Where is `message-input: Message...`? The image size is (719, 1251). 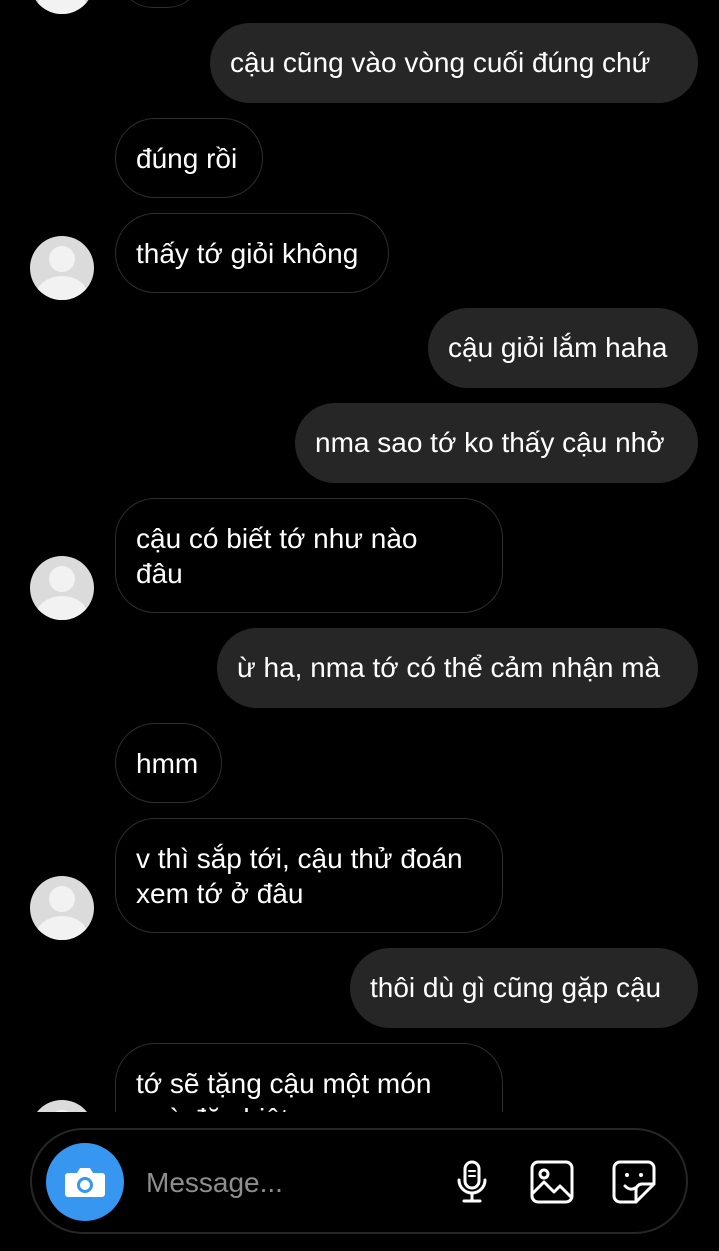
message-input: Message... is located at coordinates (214, 1183).